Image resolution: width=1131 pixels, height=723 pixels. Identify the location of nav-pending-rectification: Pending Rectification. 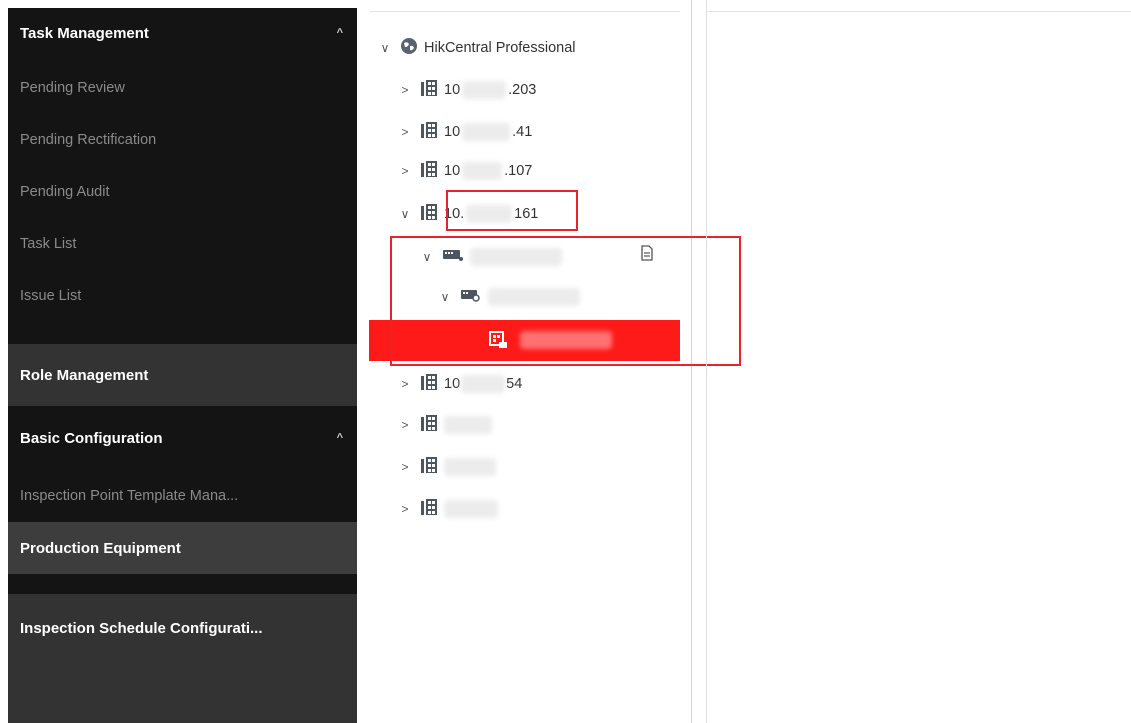
(182, 140).